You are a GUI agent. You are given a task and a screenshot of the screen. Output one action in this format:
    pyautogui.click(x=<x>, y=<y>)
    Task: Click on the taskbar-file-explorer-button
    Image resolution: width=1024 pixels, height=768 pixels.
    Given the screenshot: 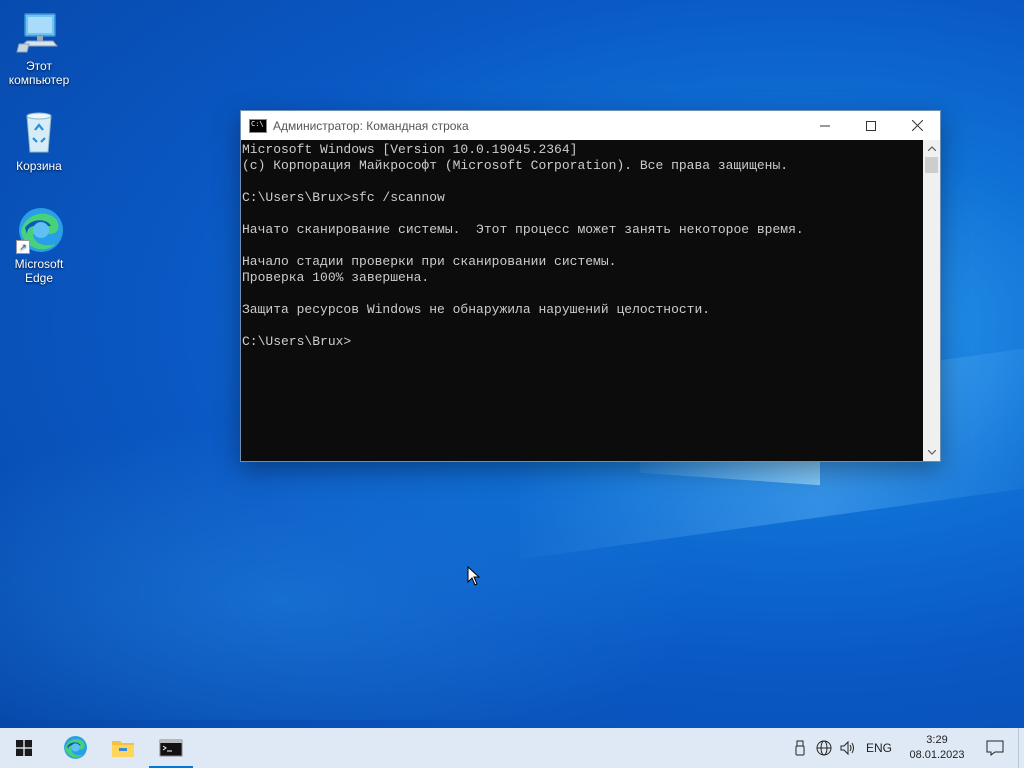 What is the action you would take?
    pyautogui.click(x=123, y=748)
    